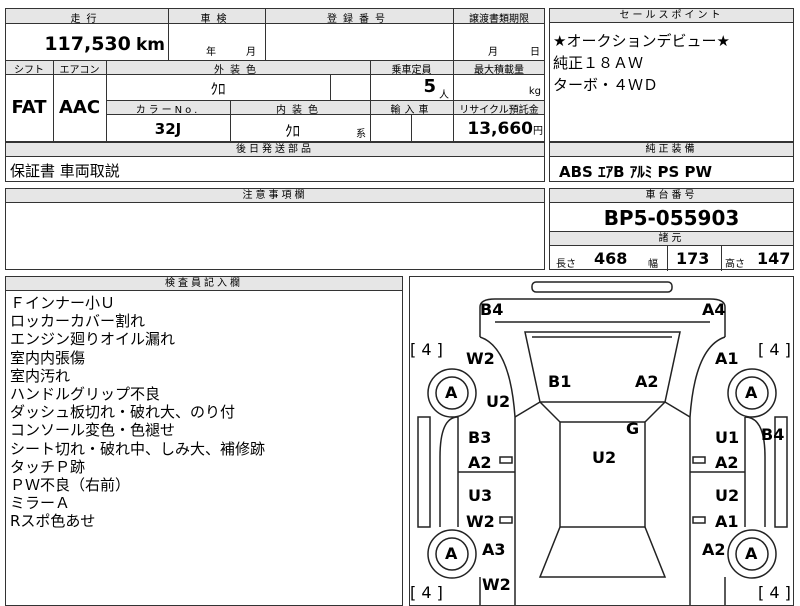  What do you see at coordinates (598, 63) in the screenshot?
I see `sales-point-line-2: 純正１８ＡＷ` at bounding box center [598, 63].